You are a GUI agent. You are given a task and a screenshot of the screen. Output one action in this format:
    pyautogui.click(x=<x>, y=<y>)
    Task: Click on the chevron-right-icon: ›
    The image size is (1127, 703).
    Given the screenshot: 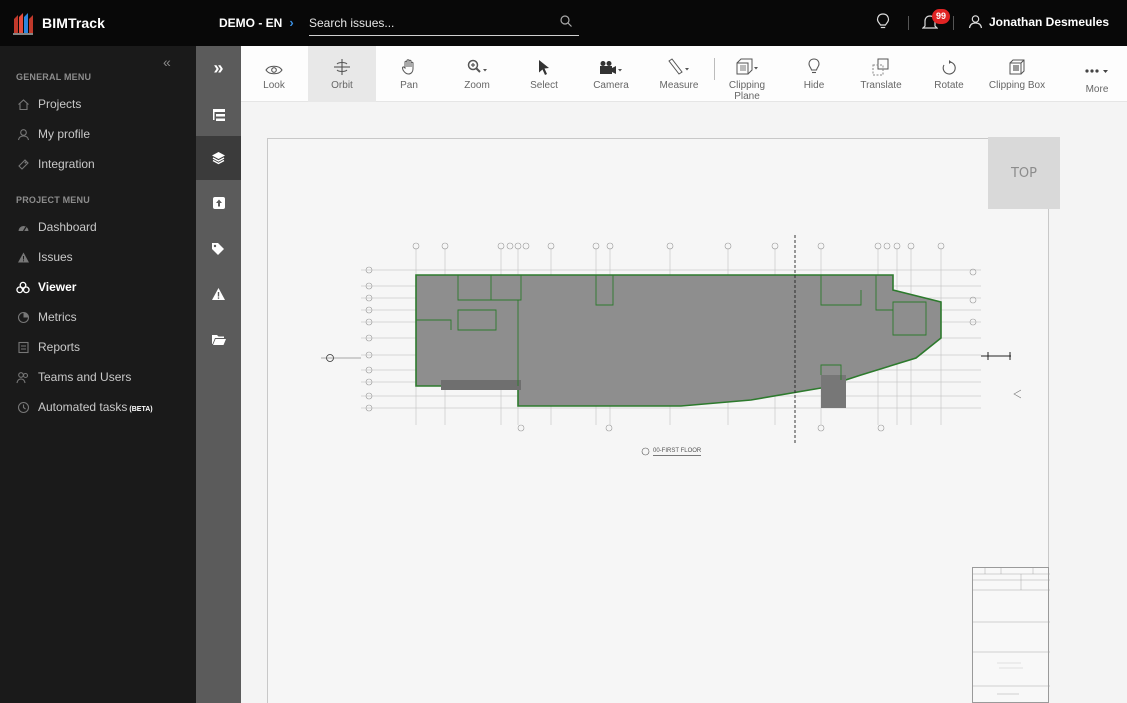 What is the action you would take?
    pyautogui.click(x=291, y=22)
    